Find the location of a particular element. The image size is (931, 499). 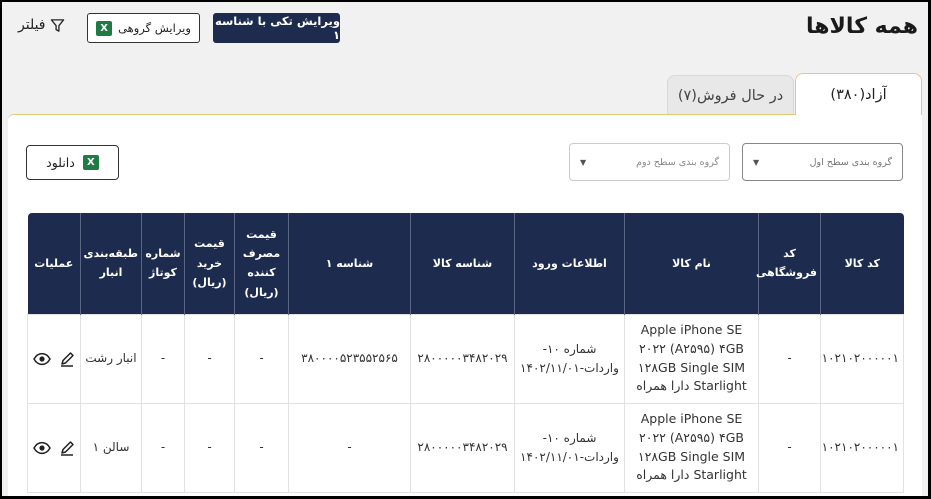

tab-on-sale: در حال فروش(۷) is located at coordinates (730, 95).